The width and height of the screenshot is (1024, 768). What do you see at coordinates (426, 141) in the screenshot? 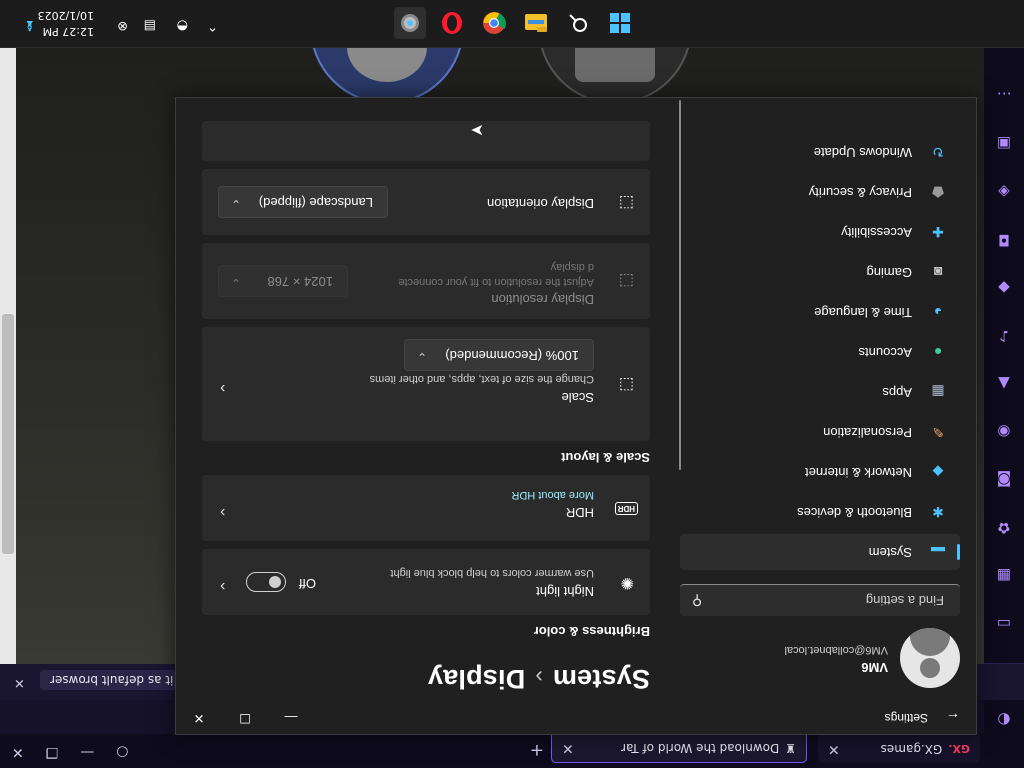
I see `next-setting-card` at bounding box center [426, 141].